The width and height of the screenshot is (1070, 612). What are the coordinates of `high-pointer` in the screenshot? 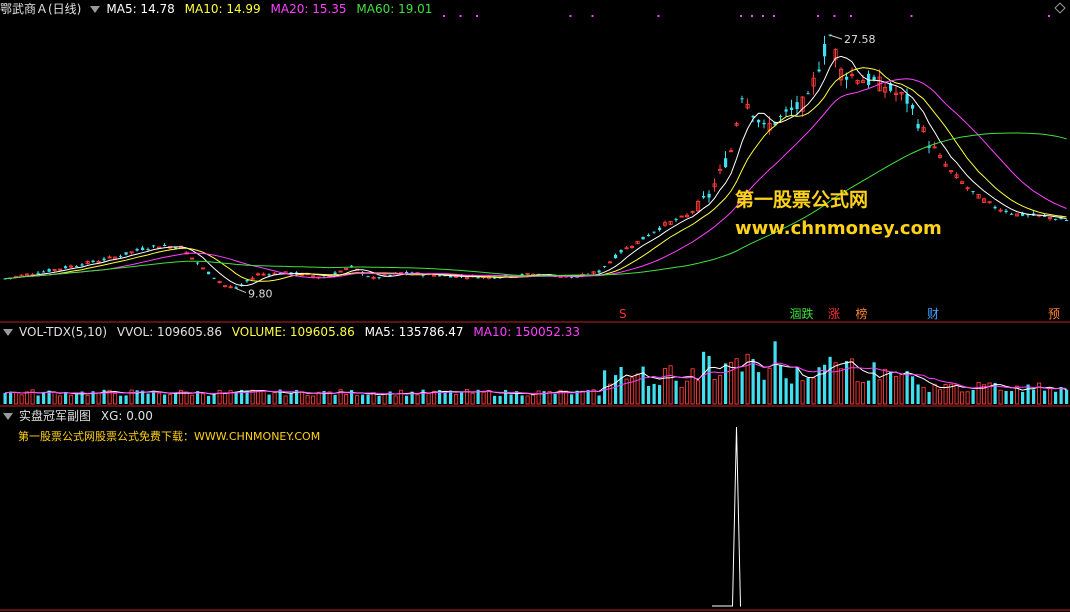 It's located at (836, 37).